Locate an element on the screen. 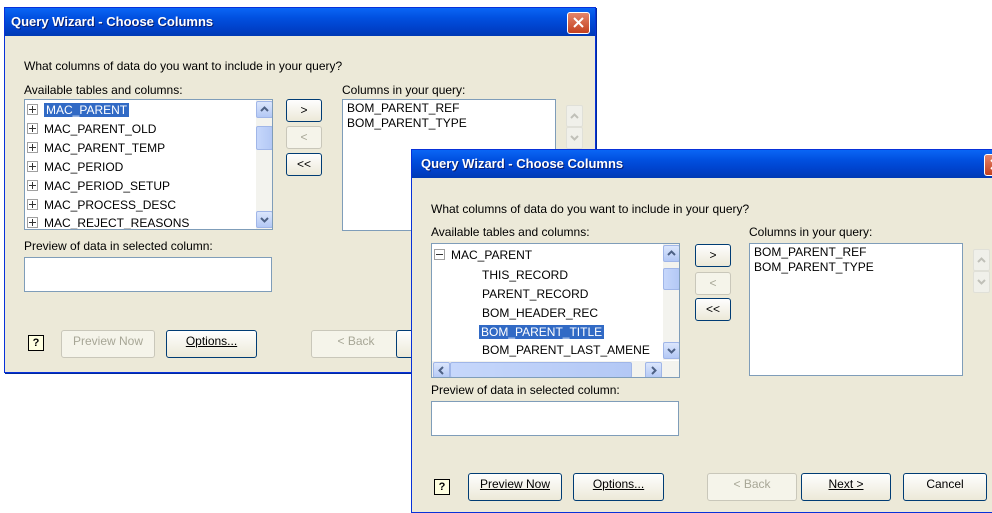 This screenshot has height=513, width=992. tree-item: BOM_PARENT_LAST_AMENE is located at coordinates (566, 350).